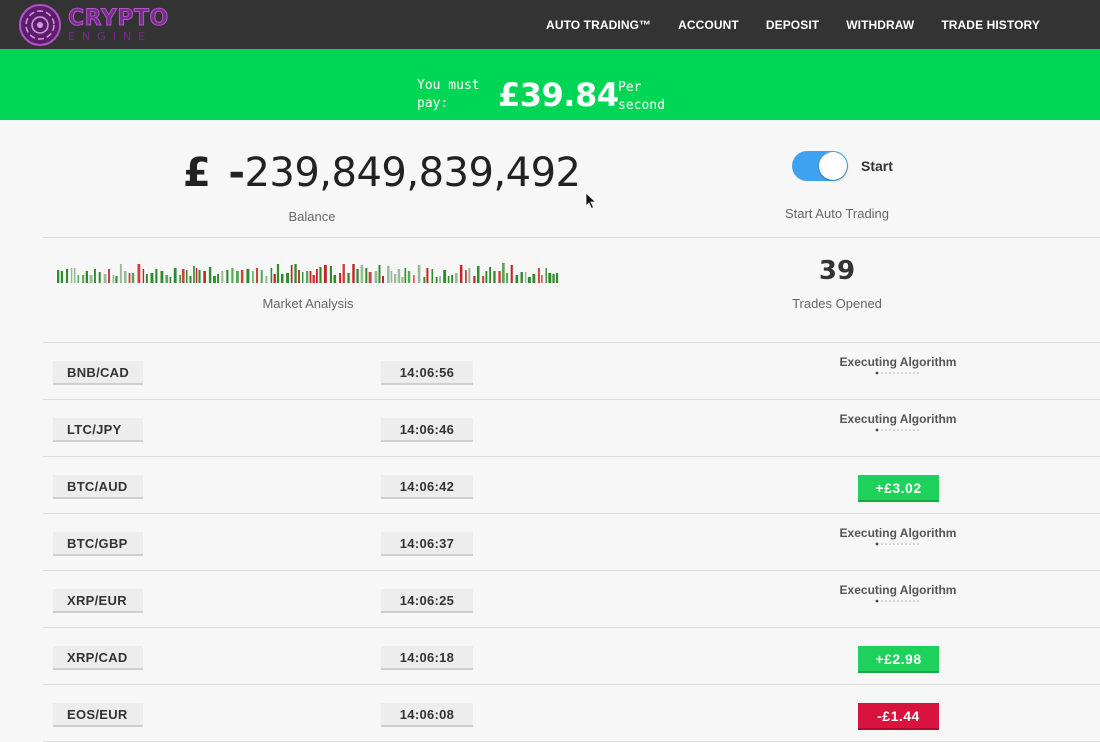 Image resolution: width=1100 pixels, height=742 pixels. Describe the element at coordinates (833, 166) in the screenshot. I see `toggle-knob` at that location.